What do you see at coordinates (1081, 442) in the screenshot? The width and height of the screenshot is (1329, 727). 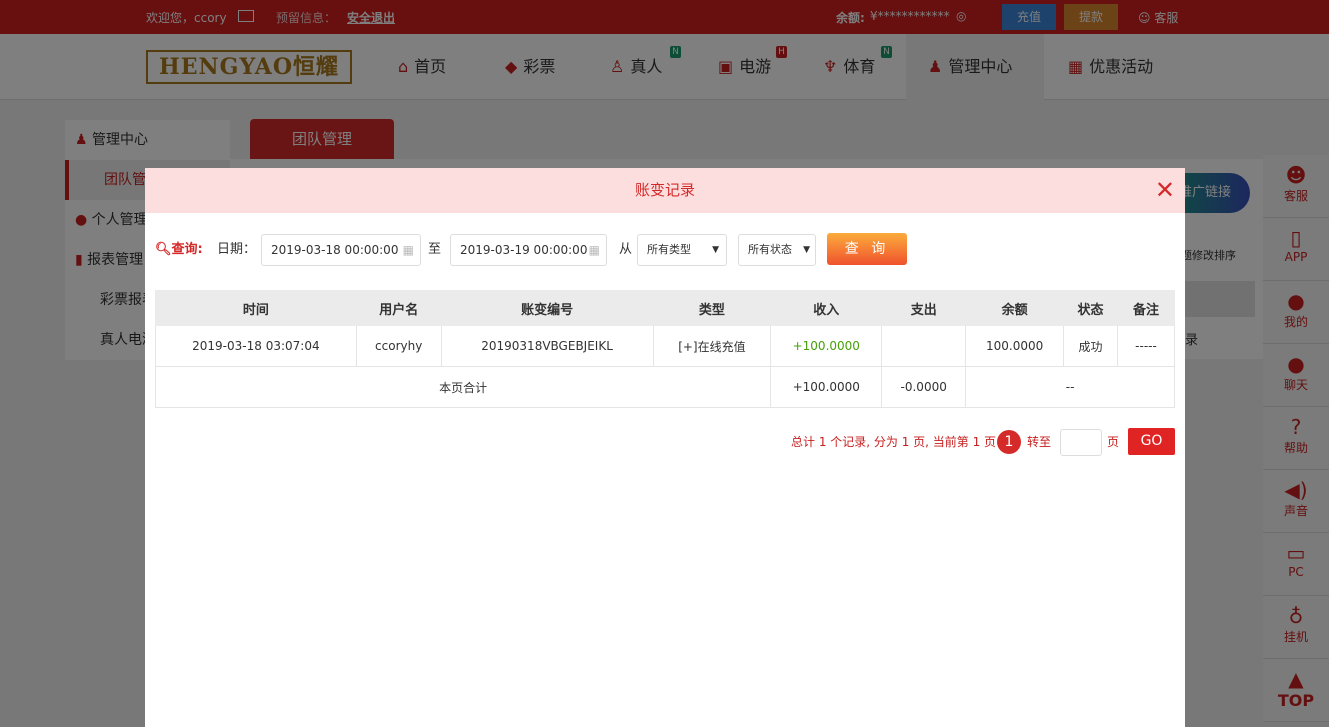 I see `page-input` at bounding box center [1081, 442].